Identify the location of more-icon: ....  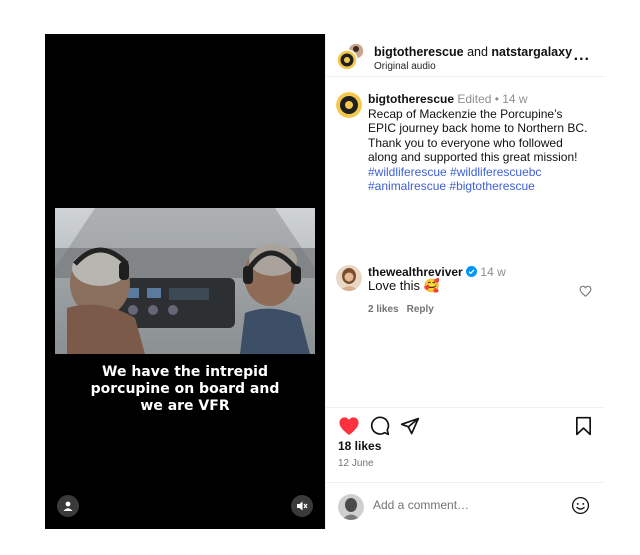
(582, 56).